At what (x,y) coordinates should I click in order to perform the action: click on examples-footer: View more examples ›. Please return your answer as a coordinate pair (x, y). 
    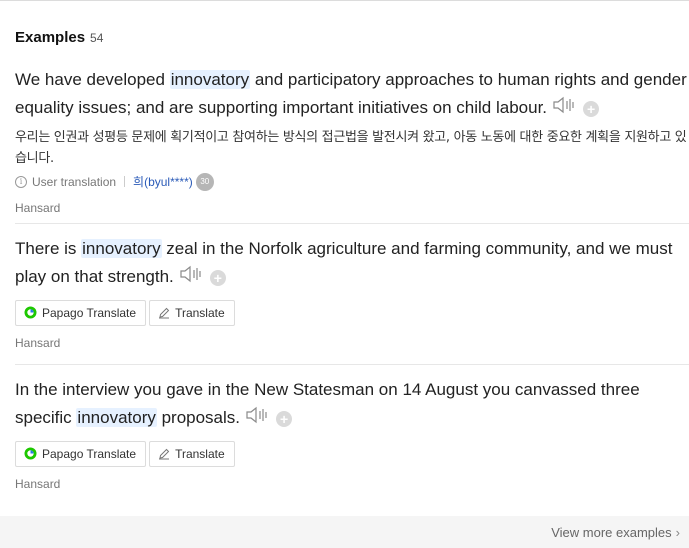
    Looking at the image, I should click on (344, 532).